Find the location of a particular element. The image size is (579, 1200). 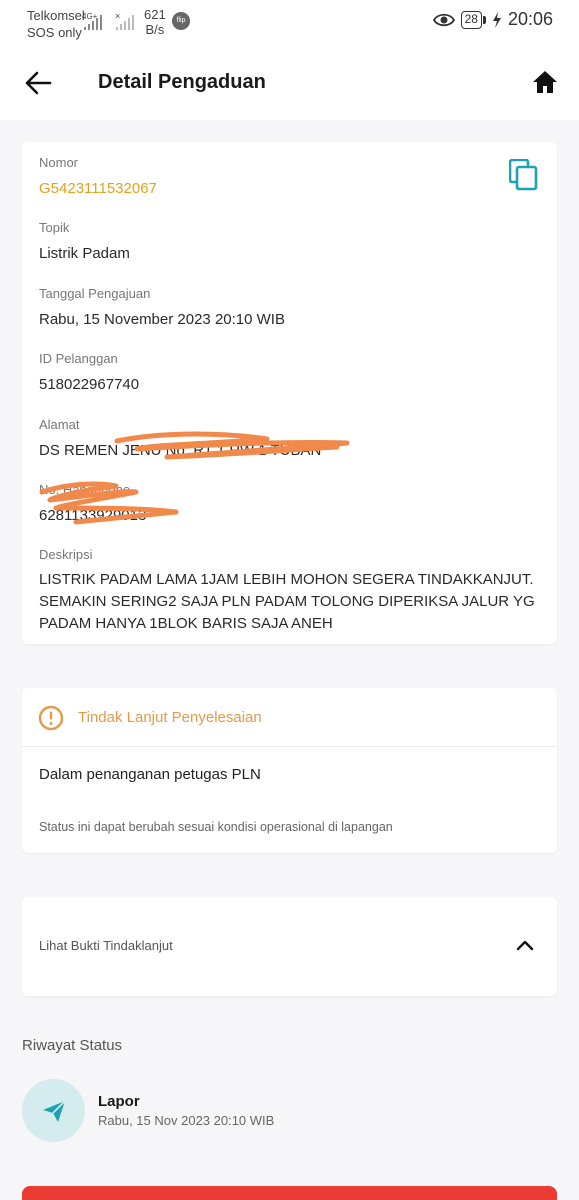

network-type: 4G+ is located at coordinates (90, 16).